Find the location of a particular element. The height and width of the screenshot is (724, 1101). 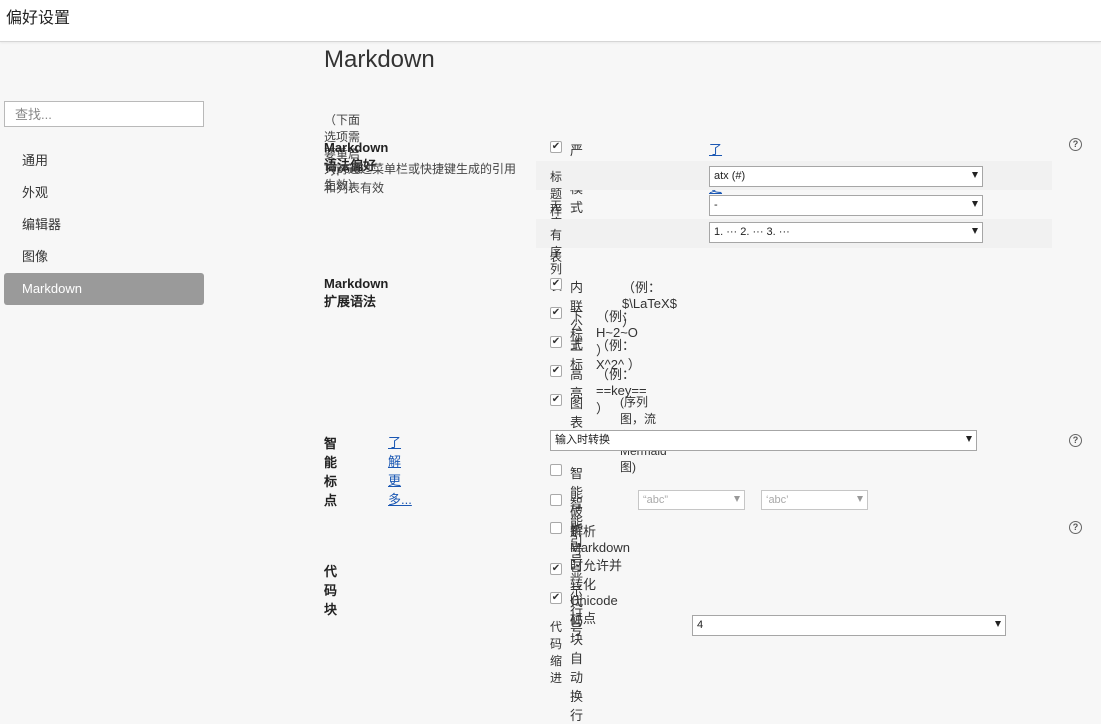

smart-punct-mode-value: 输入时转换 is located at coordinates (582, 440).